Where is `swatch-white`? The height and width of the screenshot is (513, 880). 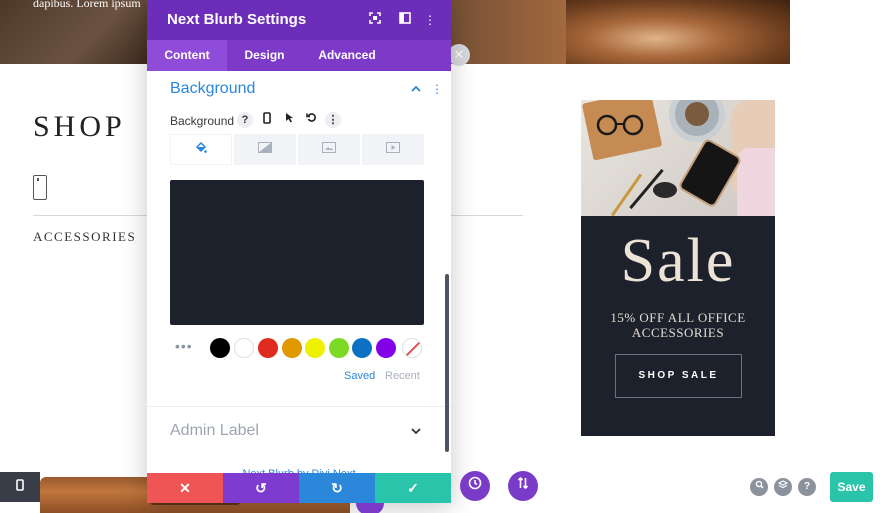
swatch-white is located at coordinates (244, 348).